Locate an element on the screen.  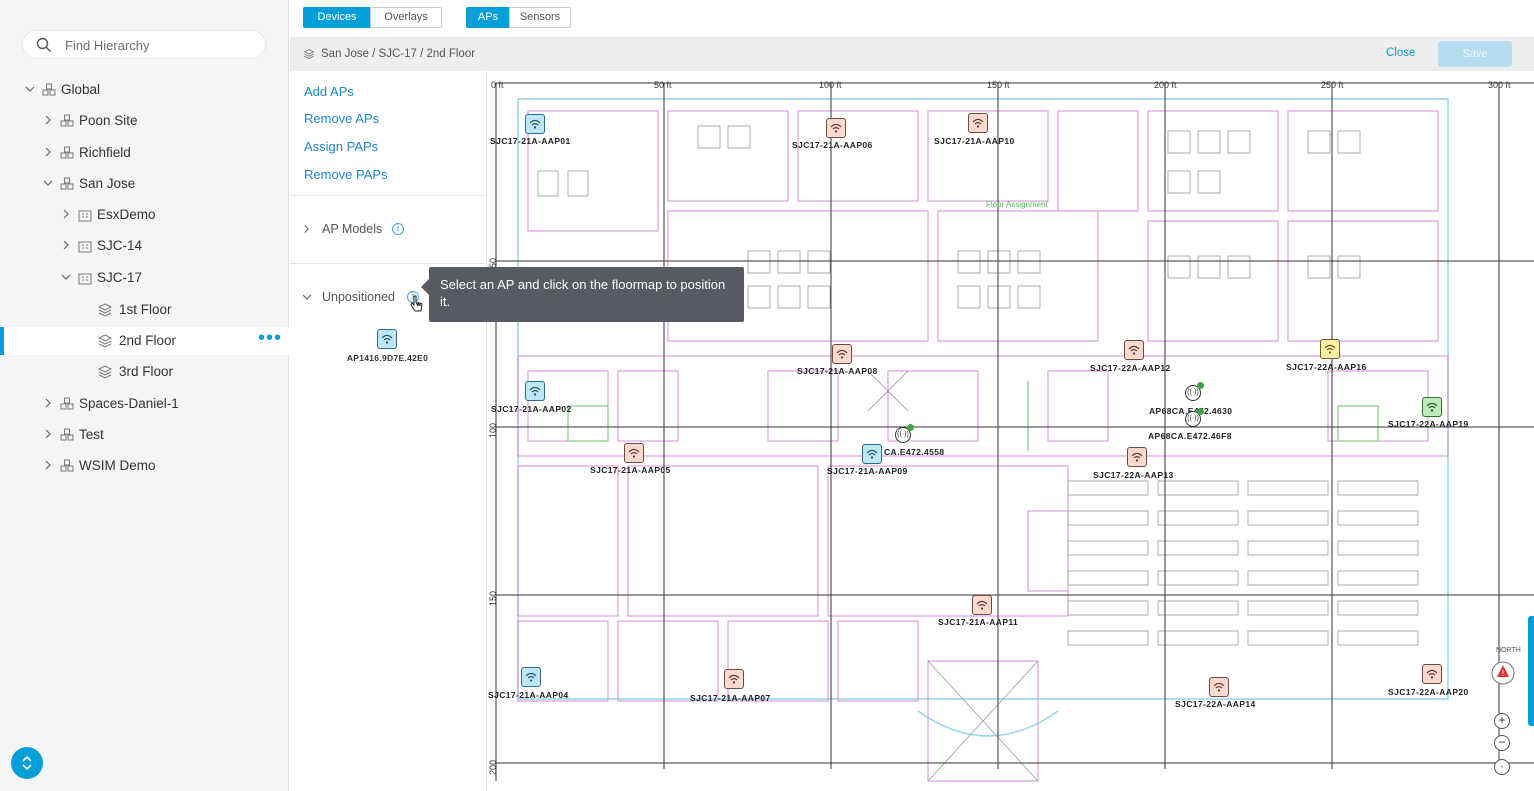
breadcrumb-bar: San Jose / SJC-17 / 2nd Floor Close Save is located at coordinates (912, 54).